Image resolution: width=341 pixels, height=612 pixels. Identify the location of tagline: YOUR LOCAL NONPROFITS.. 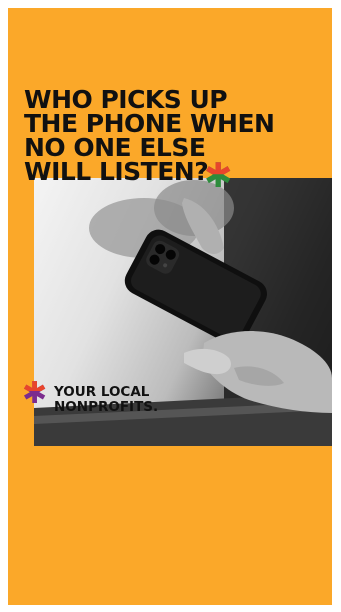
(106, 400).